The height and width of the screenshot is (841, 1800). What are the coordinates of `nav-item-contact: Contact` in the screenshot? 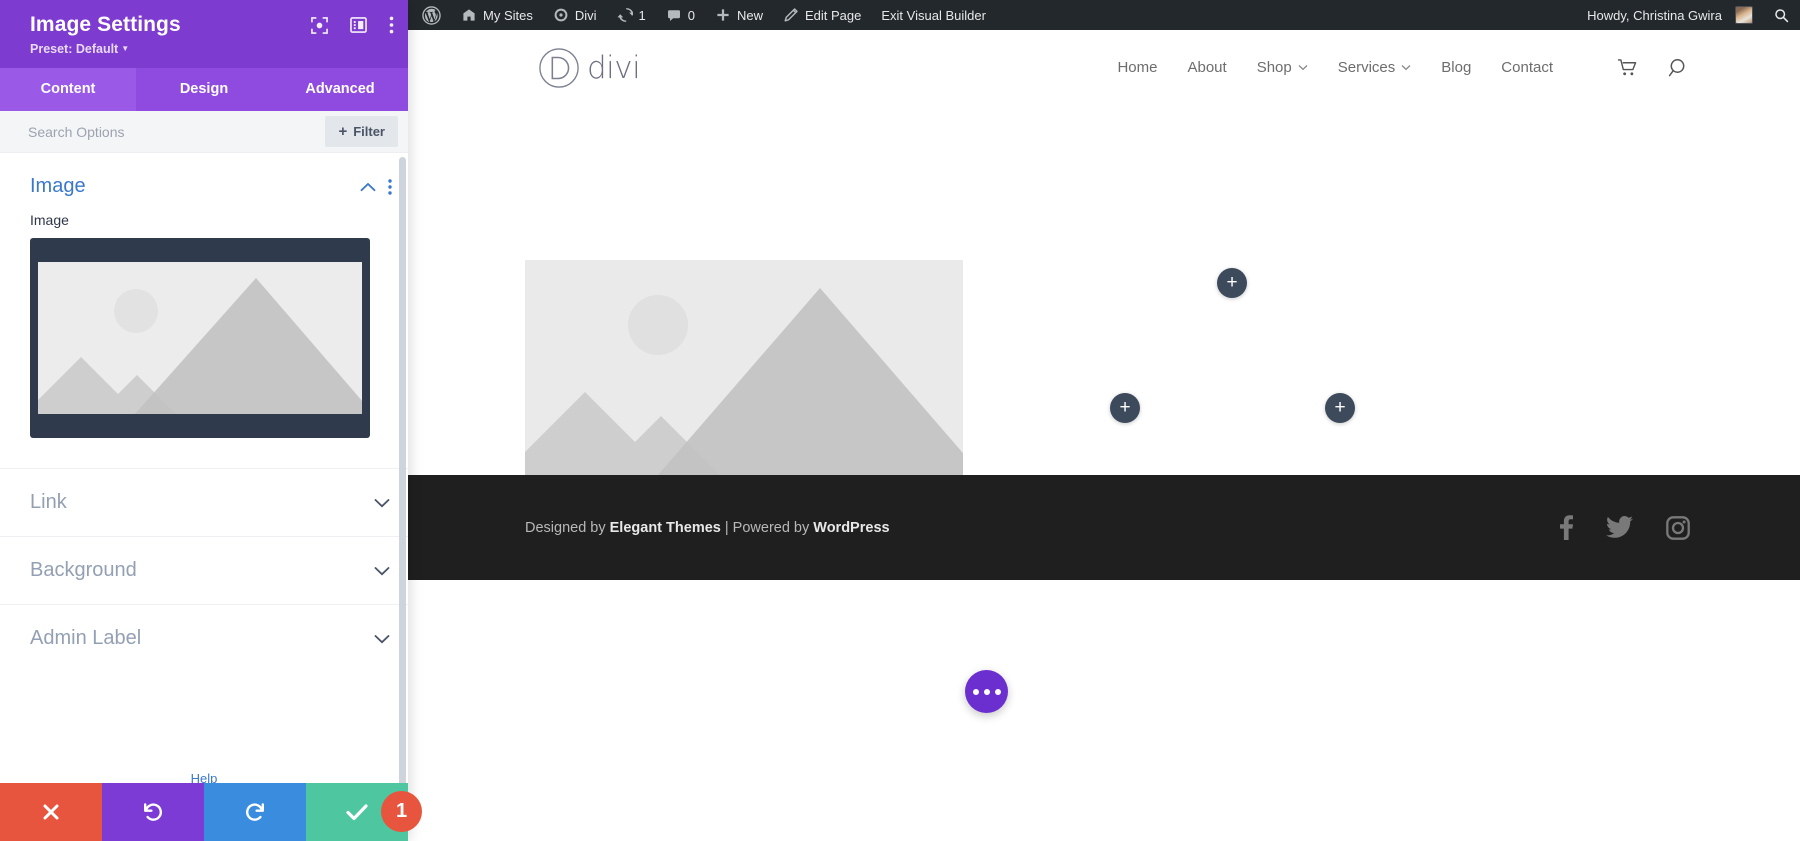 It's located at (1527, 67).